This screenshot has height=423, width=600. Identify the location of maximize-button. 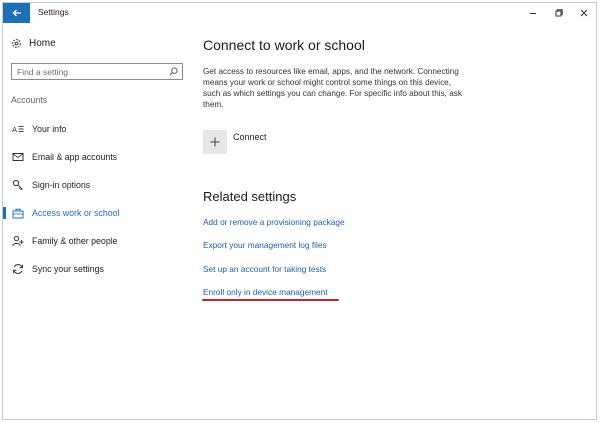
(559, 13).